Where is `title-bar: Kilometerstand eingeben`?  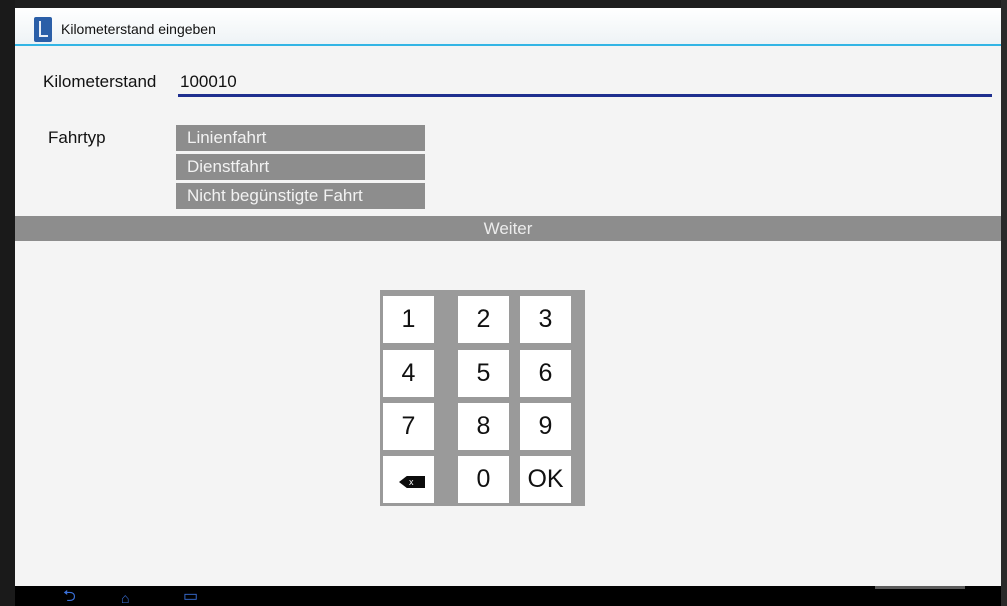 title-bar: Kilometerstand eingeben is located at coordinates (508, 27).